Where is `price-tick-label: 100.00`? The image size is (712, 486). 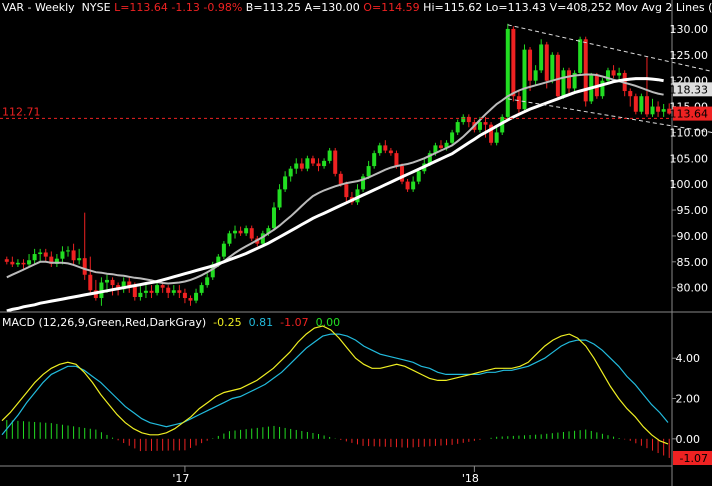 price-tick-label: 100.00 is located at coordinates (689, 184).